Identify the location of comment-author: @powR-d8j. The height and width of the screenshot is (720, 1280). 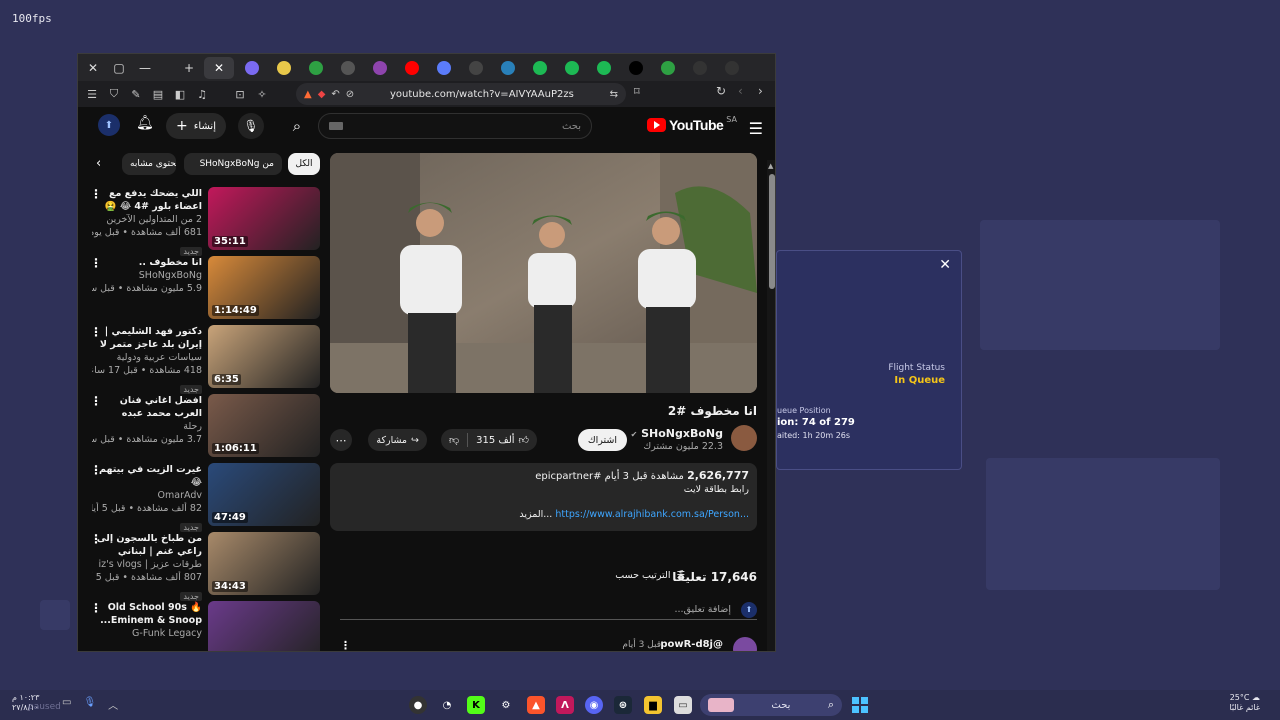
(691, 644).